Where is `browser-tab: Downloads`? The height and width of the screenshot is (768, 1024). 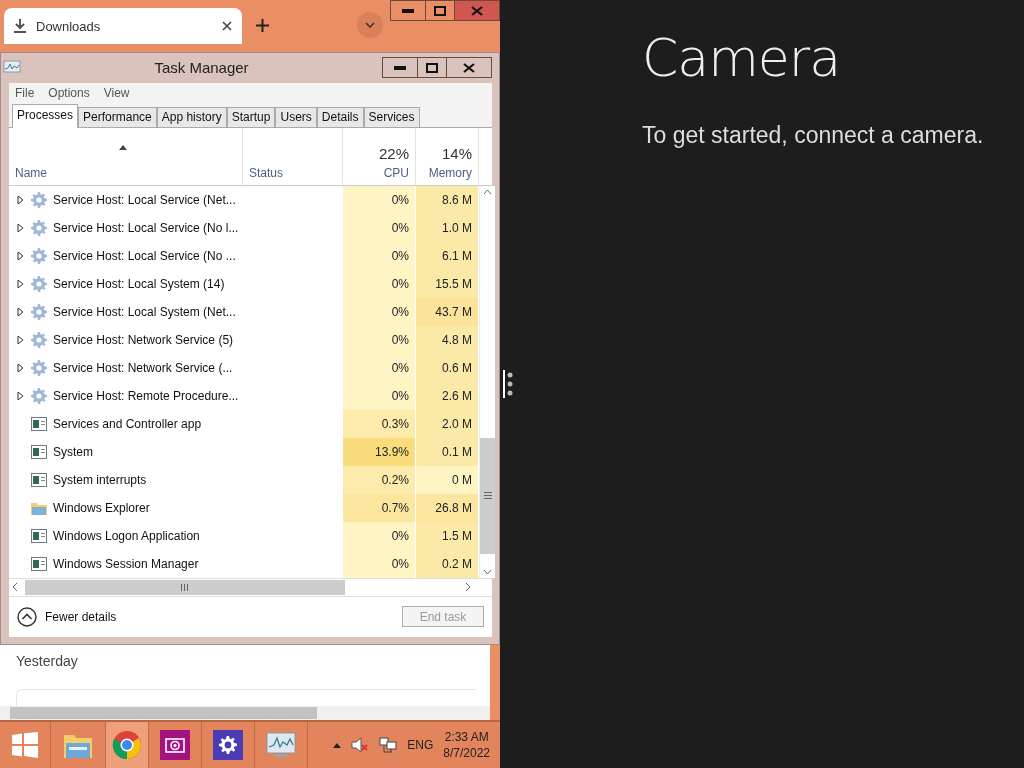 browser-tab: Downloads is located at coordinates (123, 26).